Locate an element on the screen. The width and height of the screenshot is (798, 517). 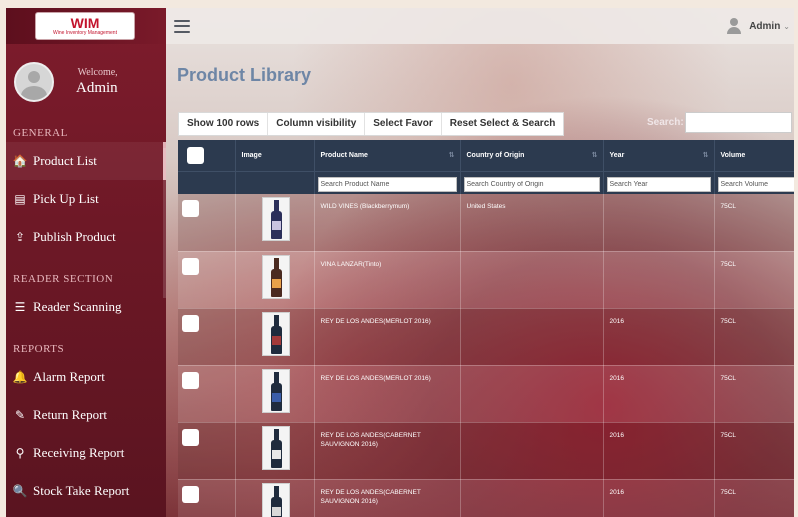
select-all-checkbox is located at coordinates (195, 155).